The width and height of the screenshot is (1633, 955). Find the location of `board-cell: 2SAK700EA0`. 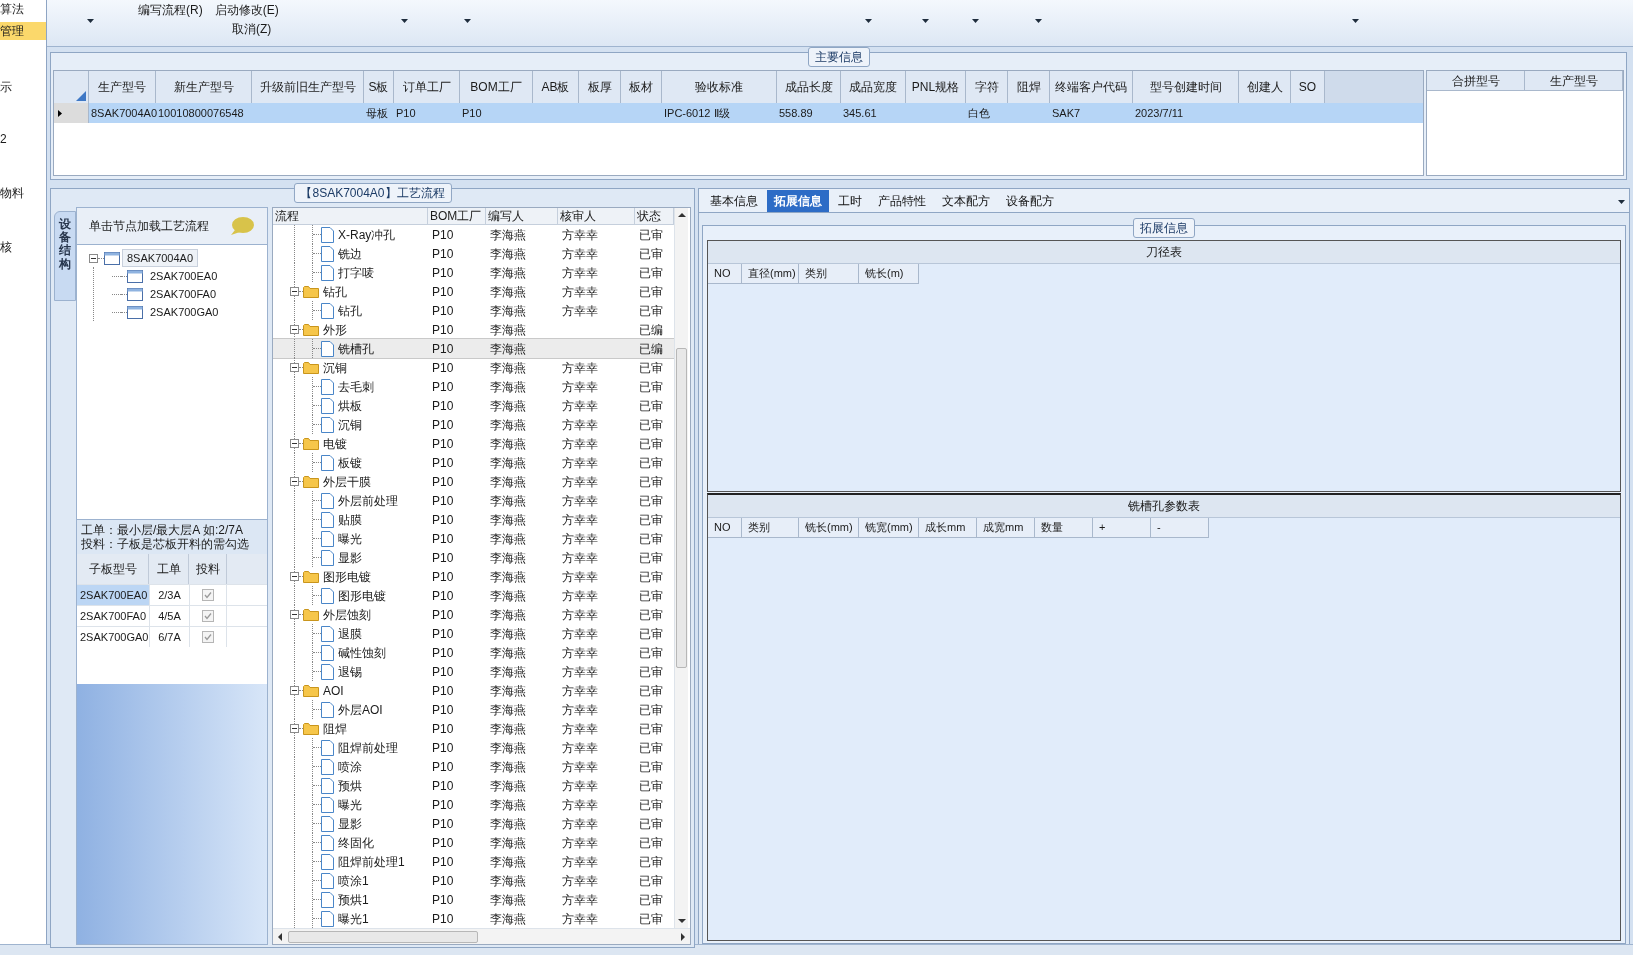

board-cell: 2SAK700EA0 is located at coordinates (113, 595).